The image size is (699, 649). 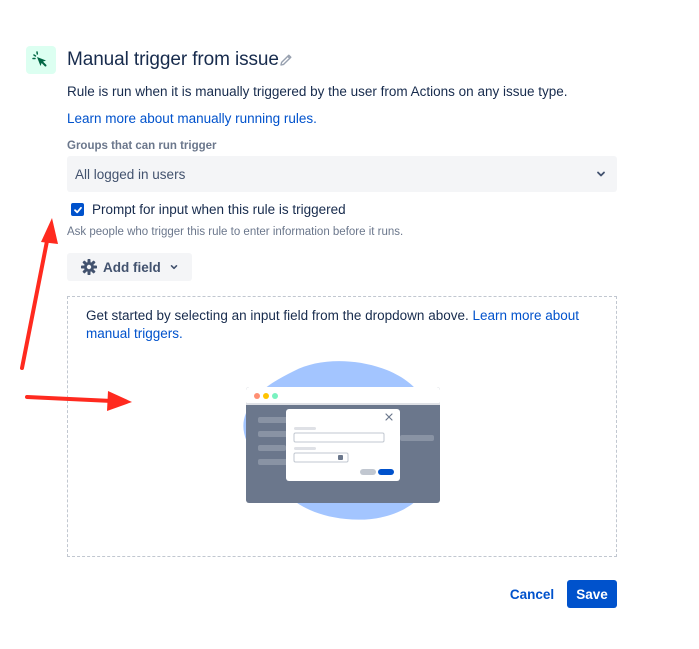 I want to click on groups-select-value: All logged in users, so click(x=130, y=174).